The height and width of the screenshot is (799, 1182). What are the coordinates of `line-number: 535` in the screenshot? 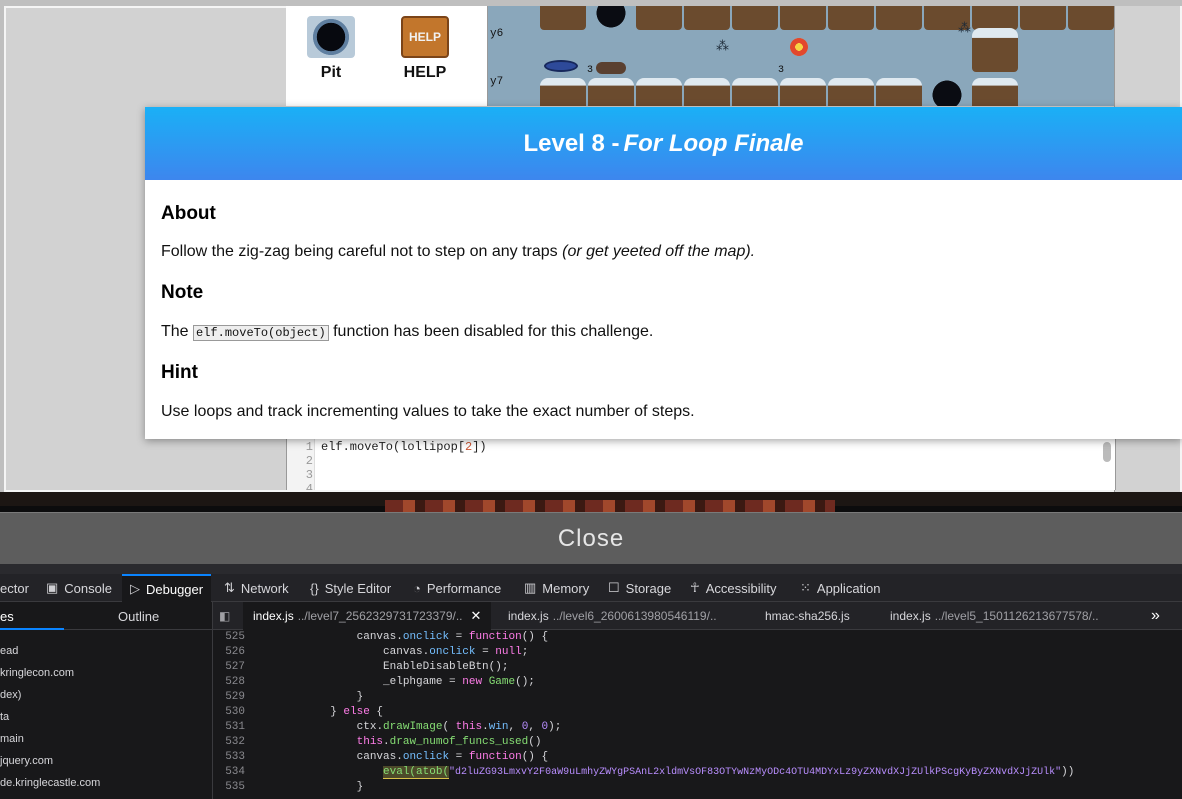 It's located at (229, 787).